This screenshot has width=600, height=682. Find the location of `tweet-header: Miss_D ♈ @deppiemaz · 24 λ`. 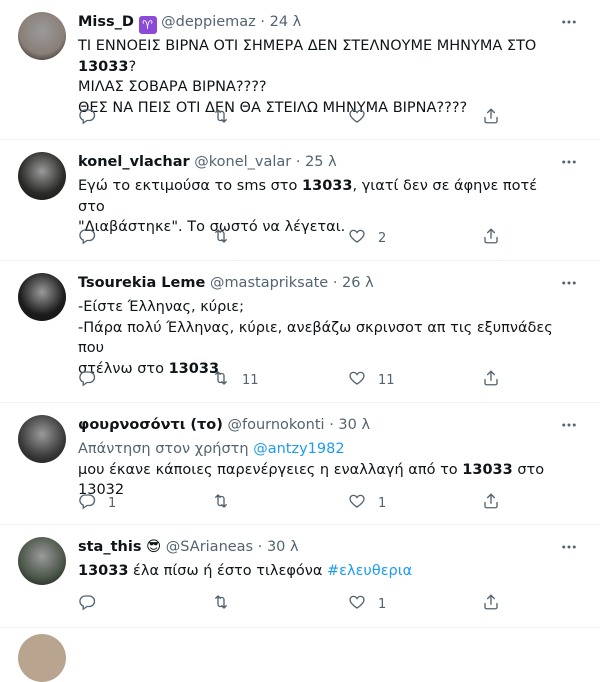

tweet-header: Miss_D ♈ @deppiemaz · 24 λ is located at coordinates (189, 23).